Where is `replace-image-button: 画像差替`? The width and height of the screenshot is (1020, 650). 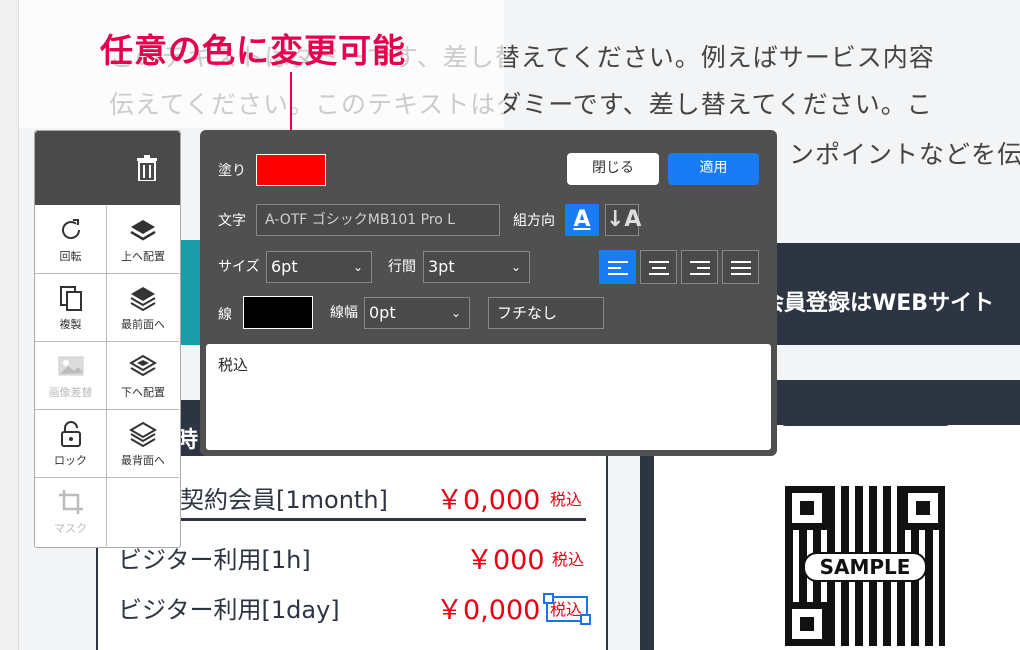 replace-image-button: 画像差替 is located at coordinates (71, 376).